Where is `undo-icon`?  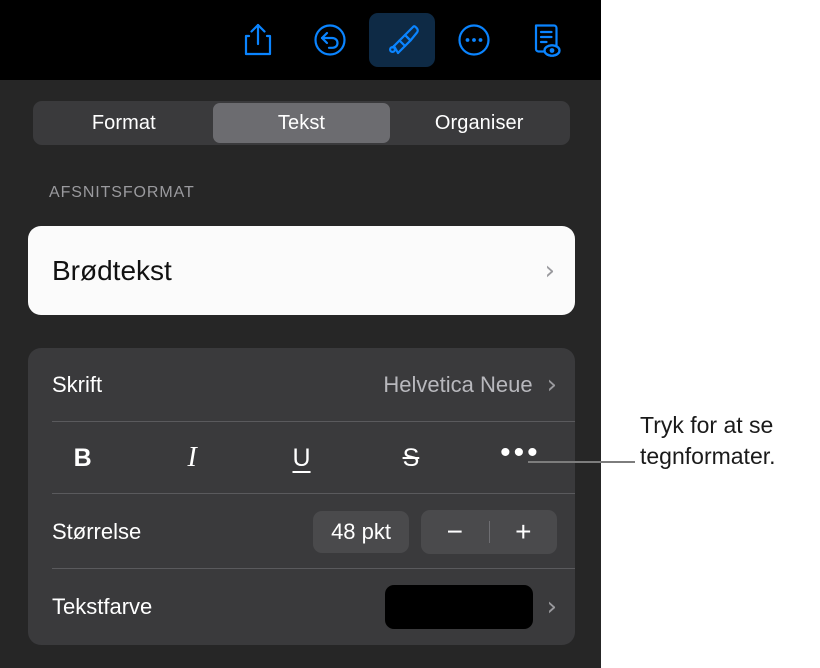 undo-icon is located at coordinates (330, 40).